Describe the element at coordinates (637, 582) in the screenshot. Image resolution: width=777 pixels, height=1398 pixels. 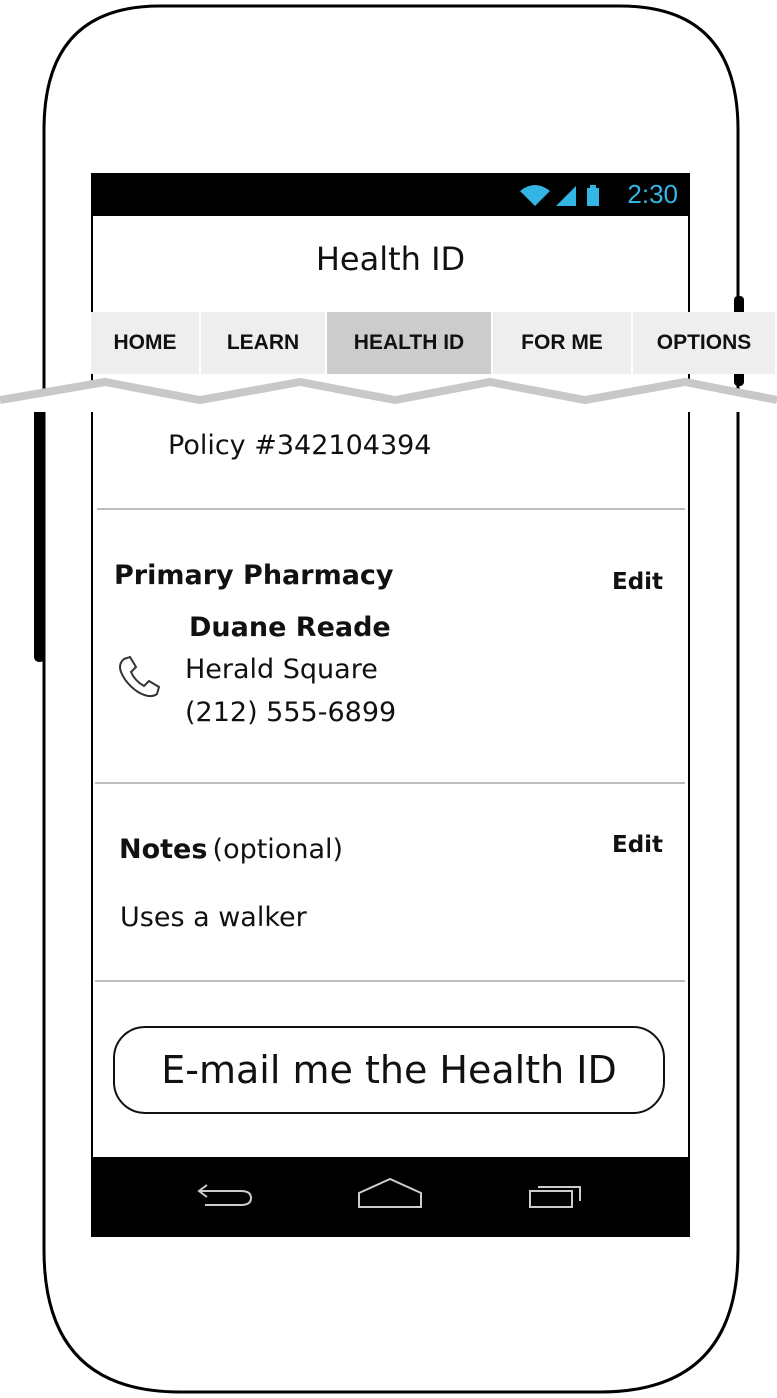
I see `pharmacy-edit-link: Edit` at that location.